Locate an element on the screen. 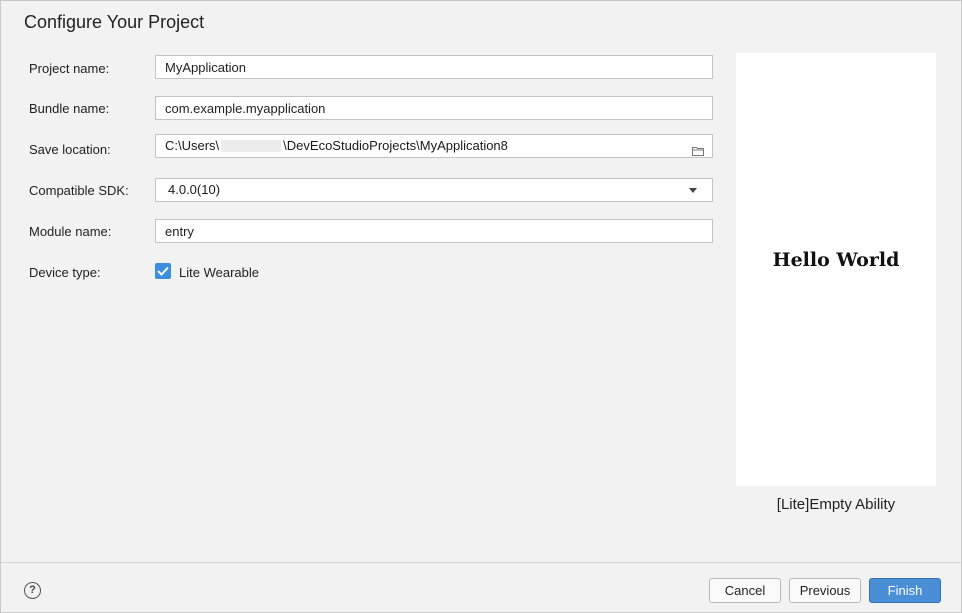 Image resolution: width=962 pixels, height=613 pixels. template-name: [Lite]Empty Ability is located at coordinates (836, 504).